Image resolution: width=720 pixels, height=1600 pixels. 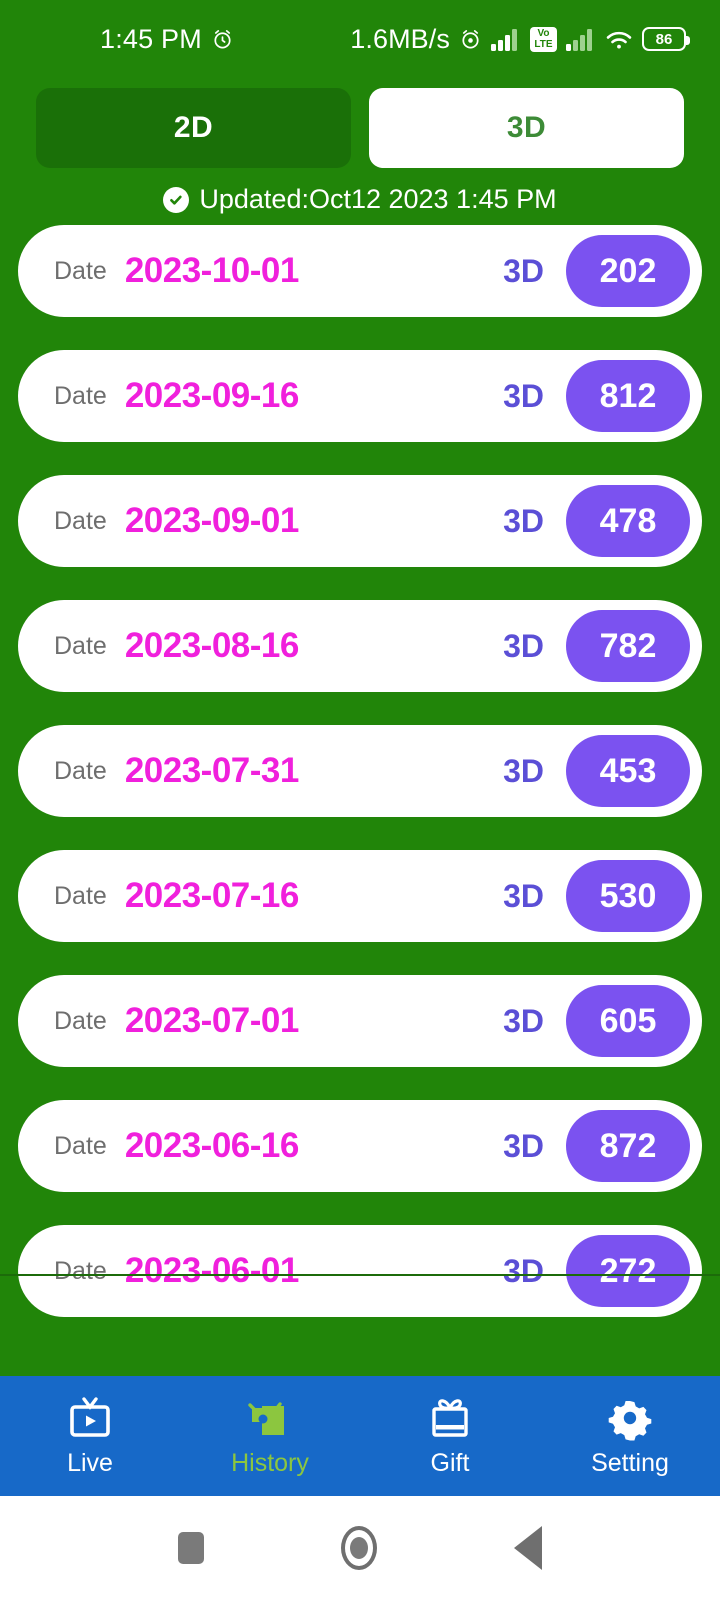 What do you see at coordinates (360, 771) in the screenshot?
I see `table-row: Date 2023-07-31 3D 453` at bounding box center [360, 771].